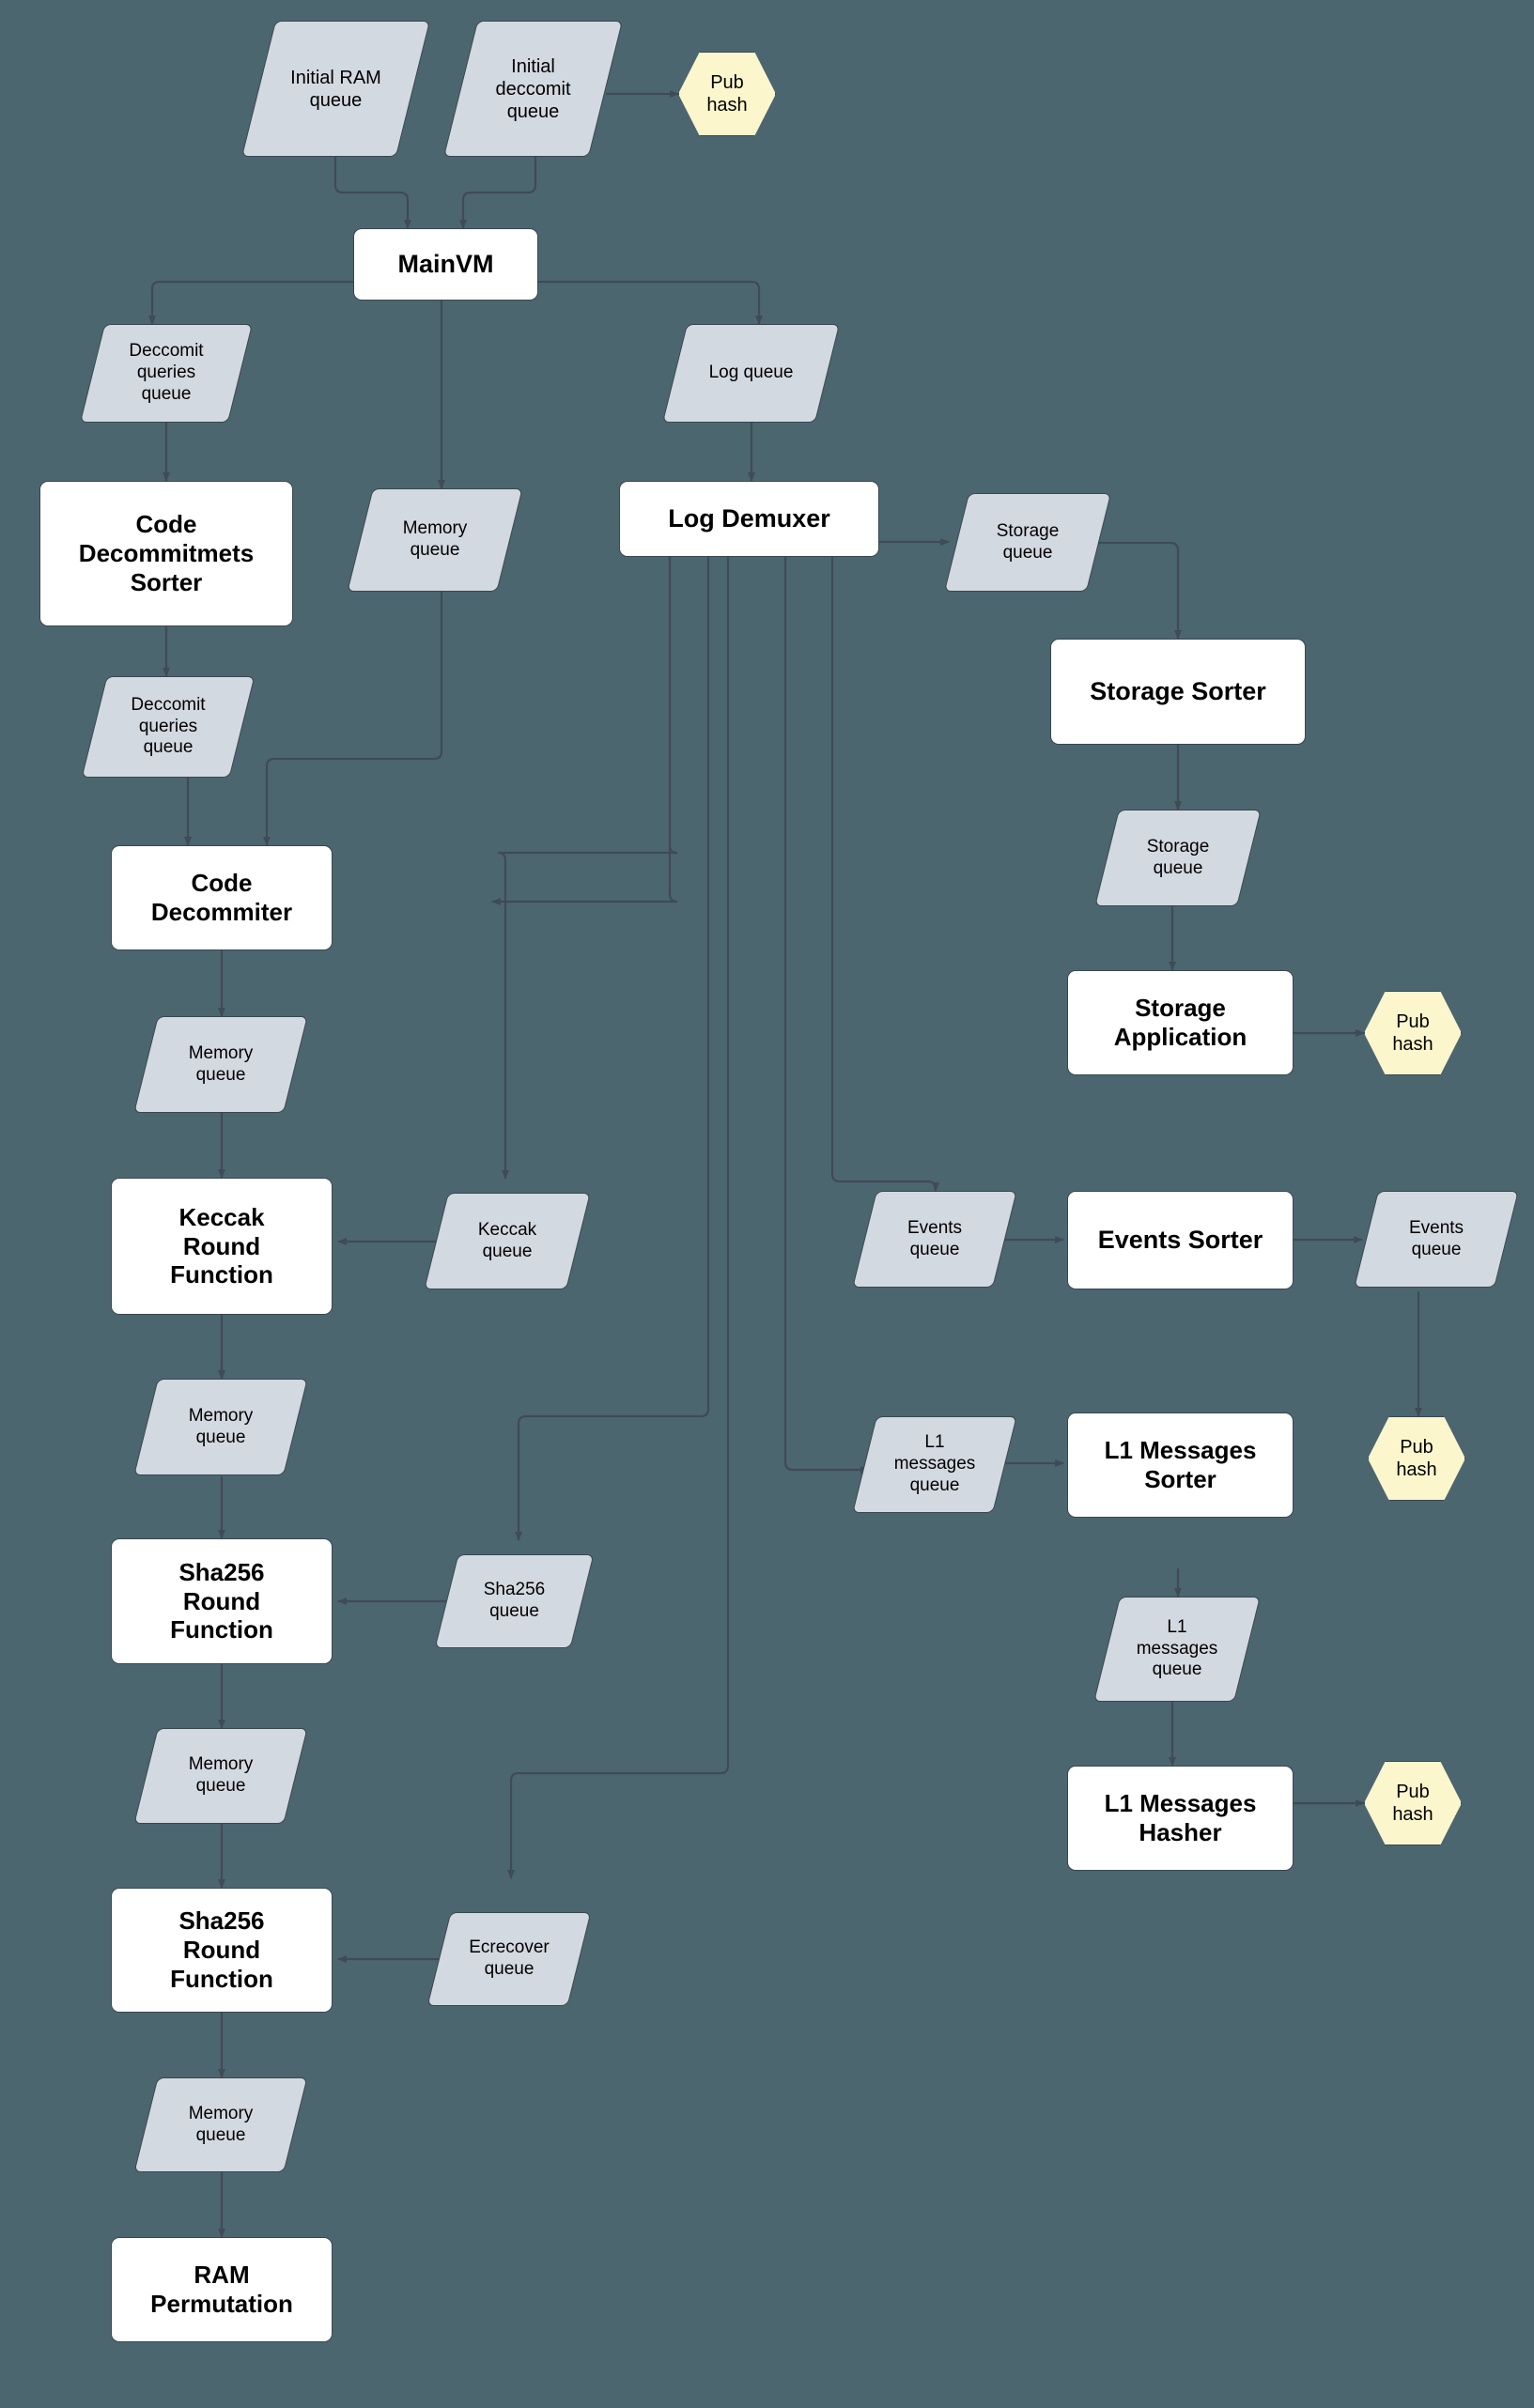 The height and width of the screenshot is (2408, 1534). I want to click on node-label: Ecrecover queue, so click(509, 1958).